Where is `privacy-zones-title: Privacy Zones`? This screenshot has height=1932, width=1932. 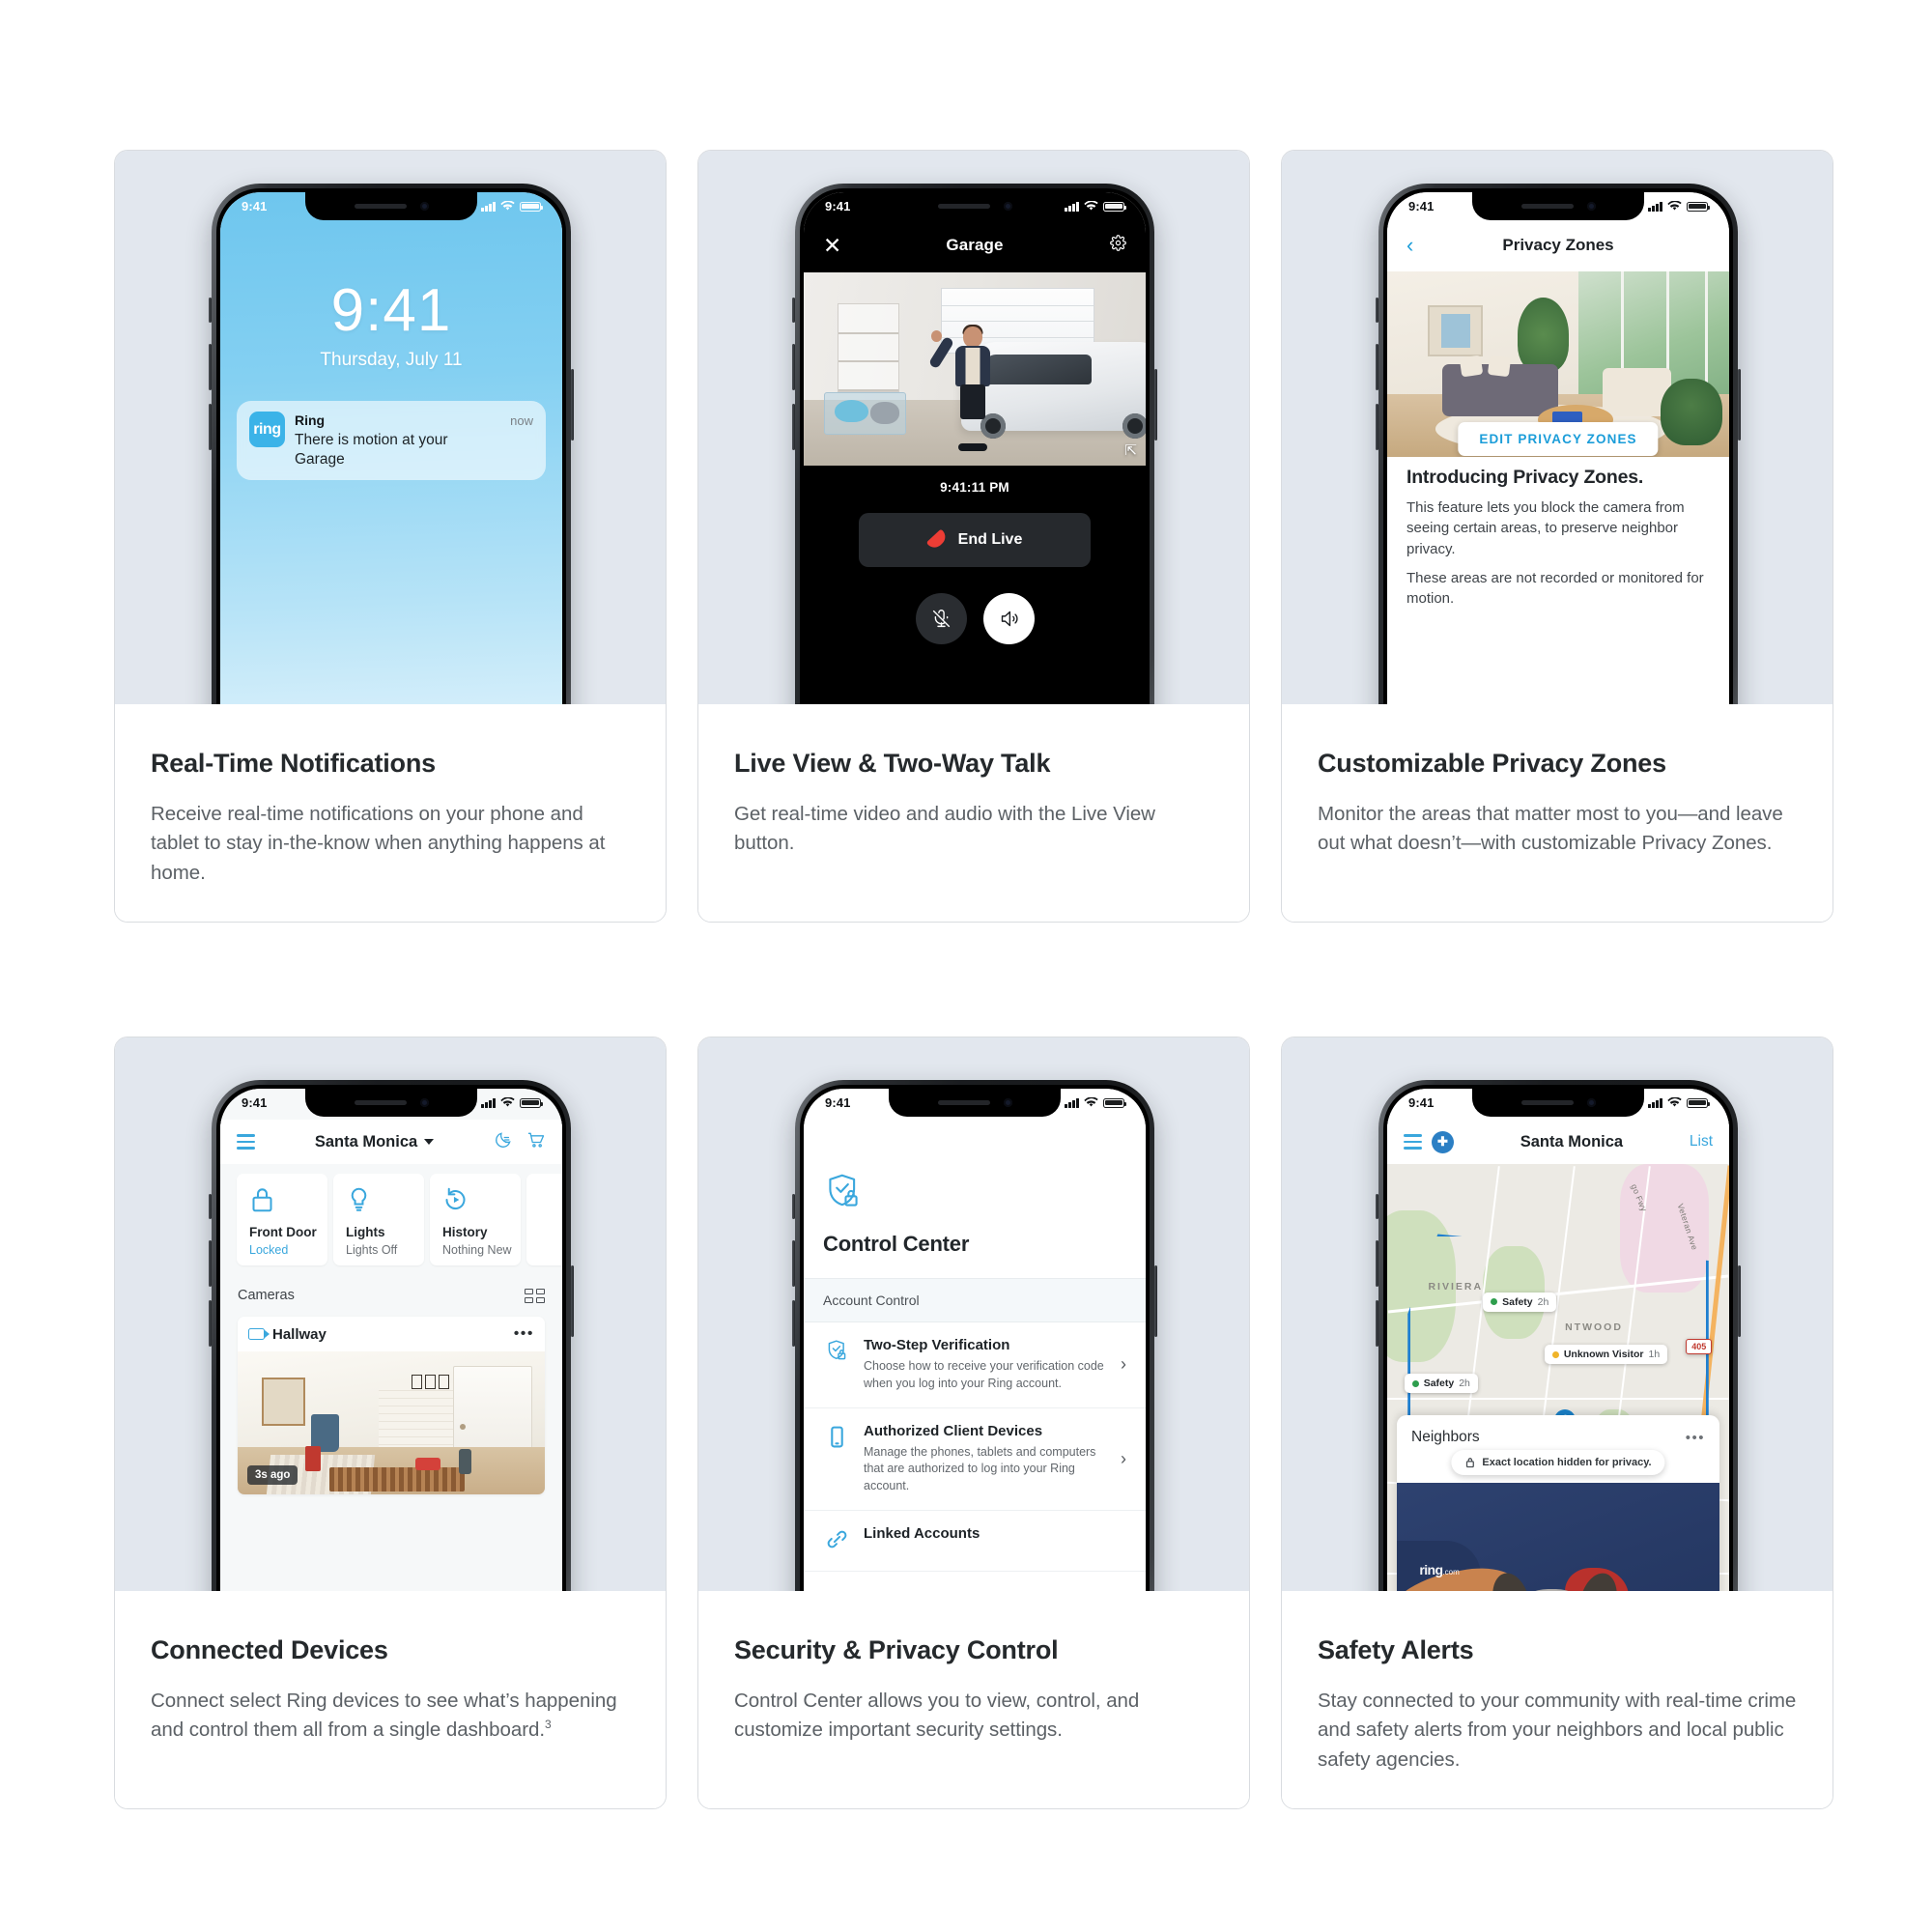
privacy-zones-title: Privacy Zones is located at coordinates (1558, 245).